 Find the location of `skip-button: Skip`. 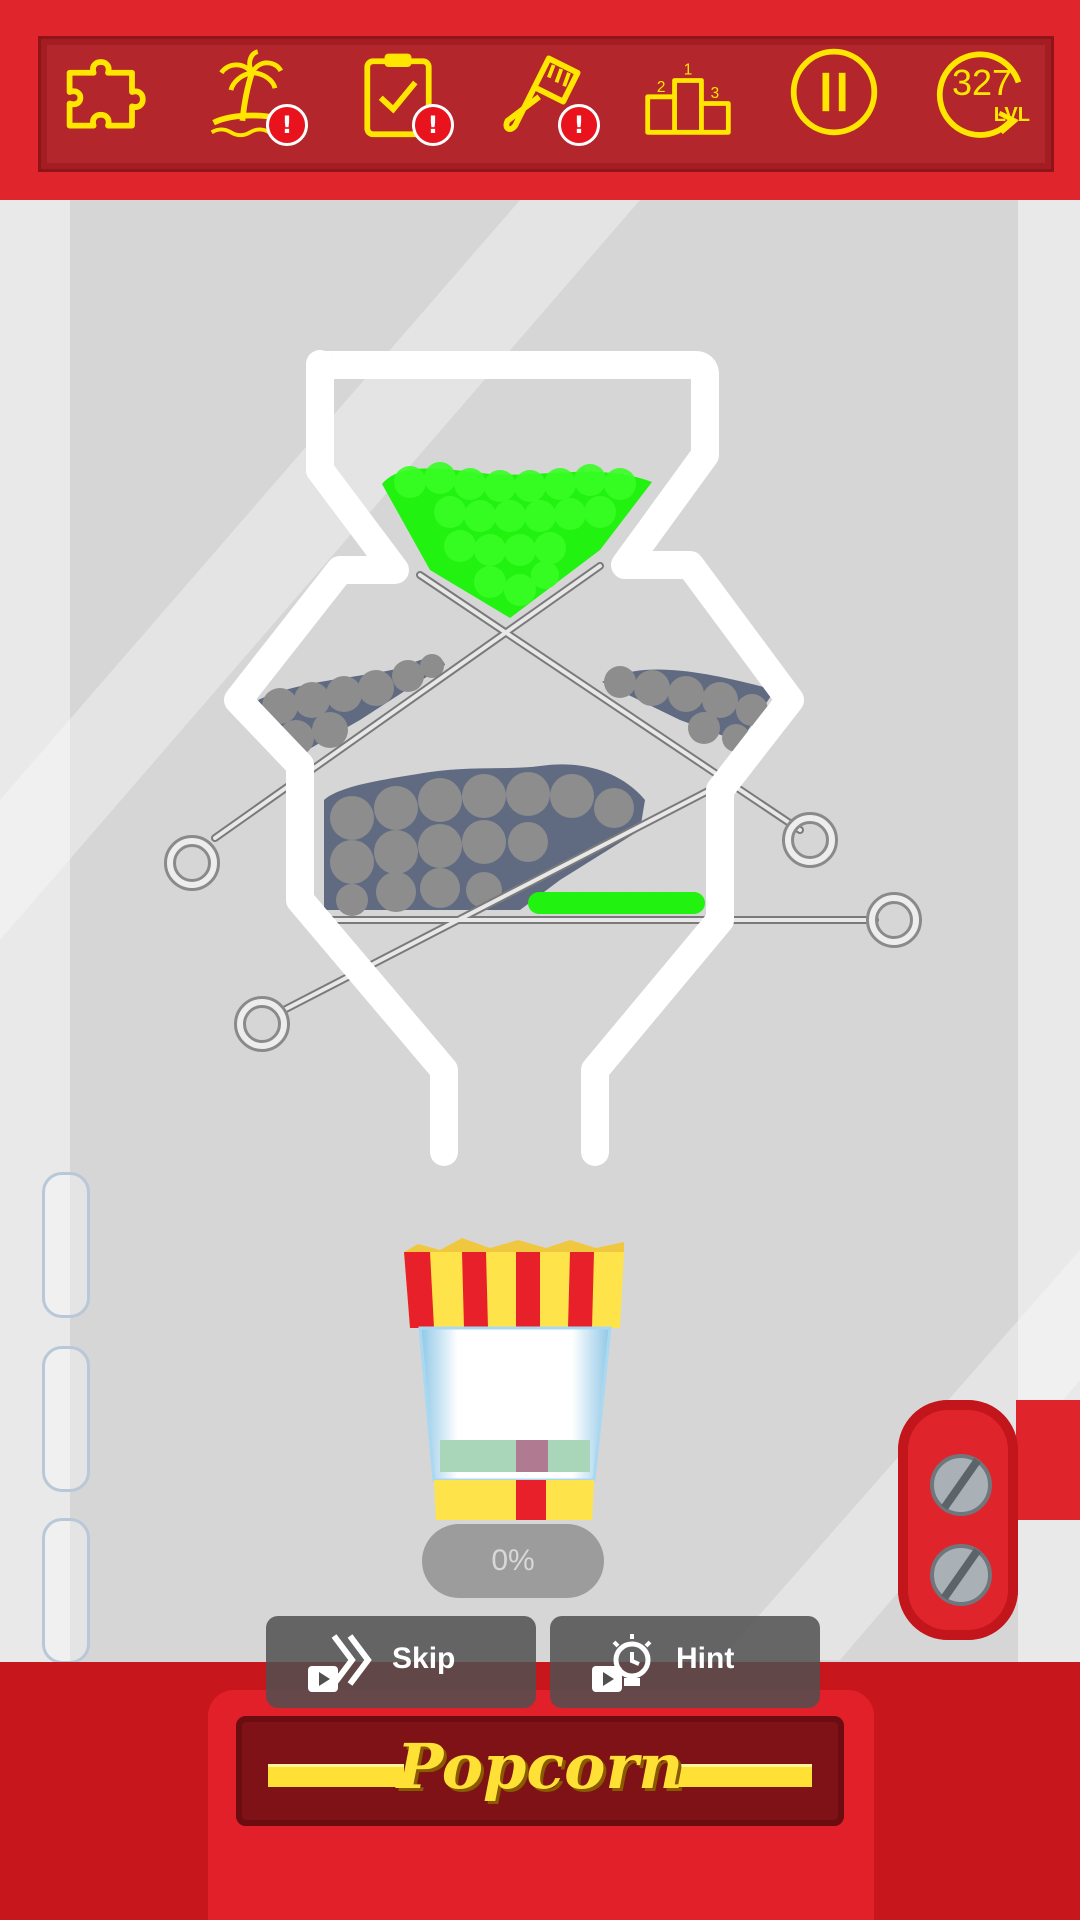

skip-button: Skip is located at coordinates (401, 1662).